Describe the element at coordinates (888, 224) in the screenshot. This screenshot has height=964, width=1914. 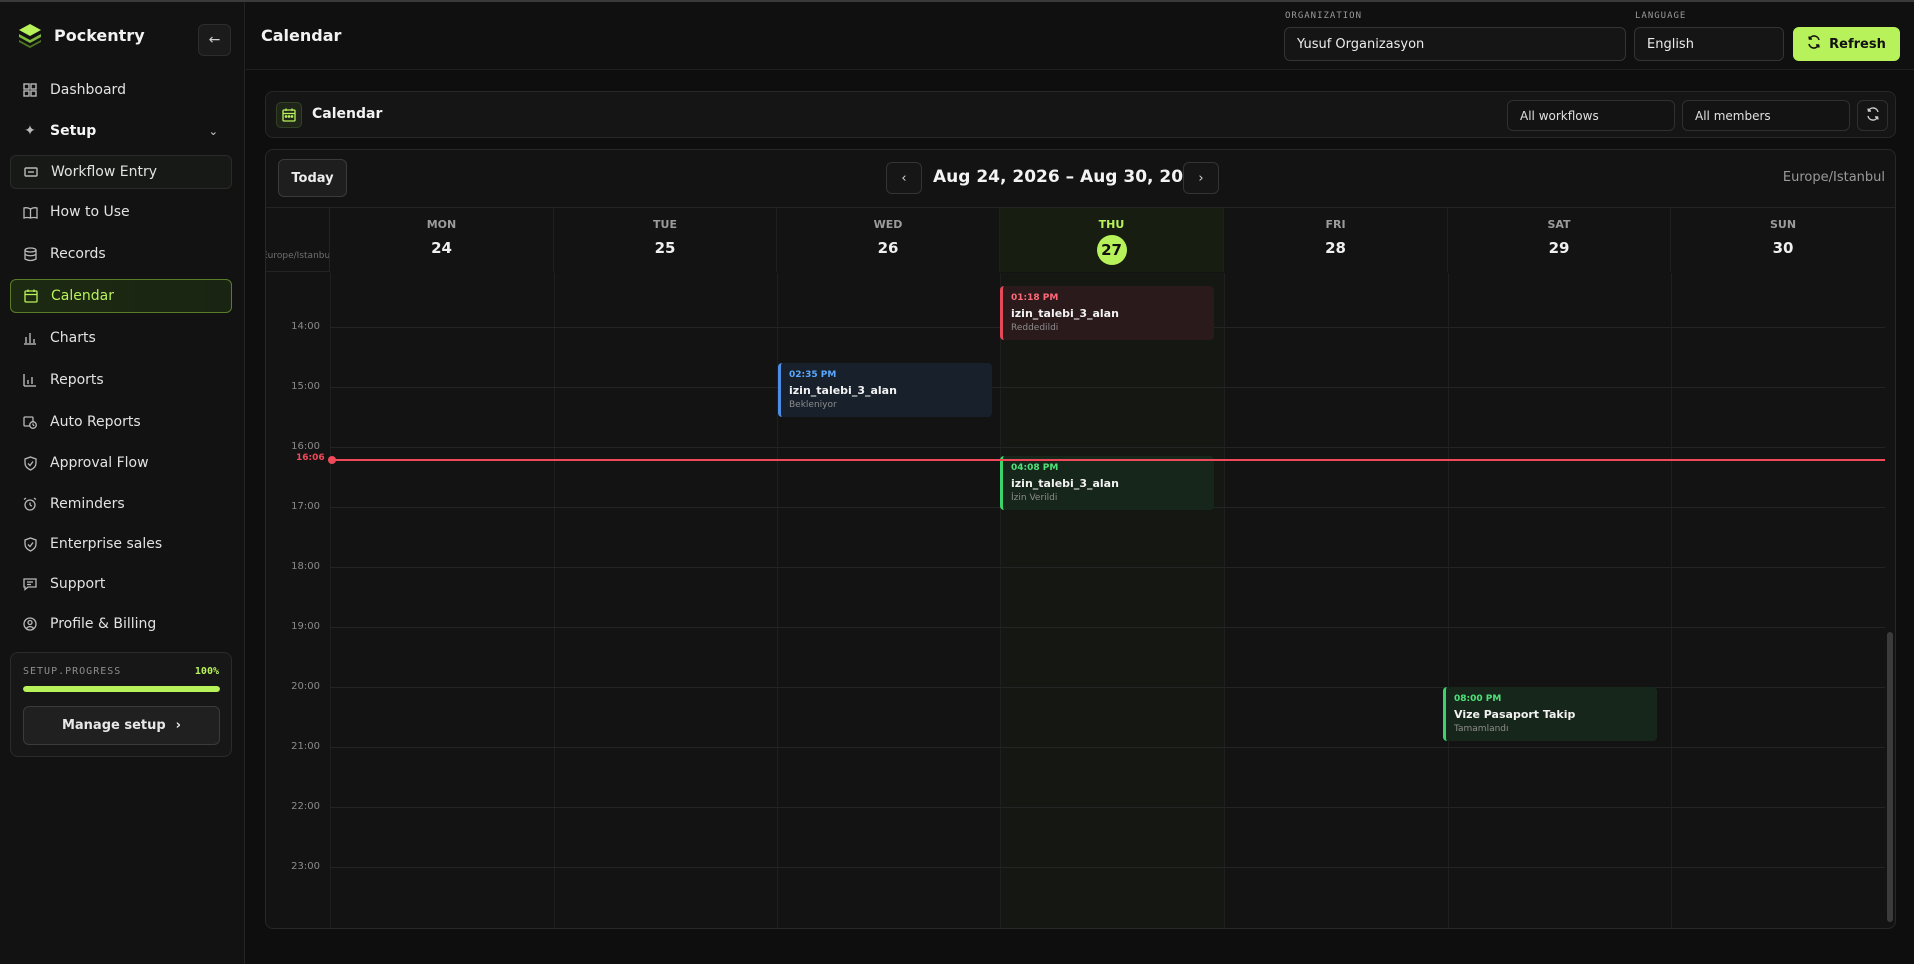
I see `day-of-week: WED` at that location.